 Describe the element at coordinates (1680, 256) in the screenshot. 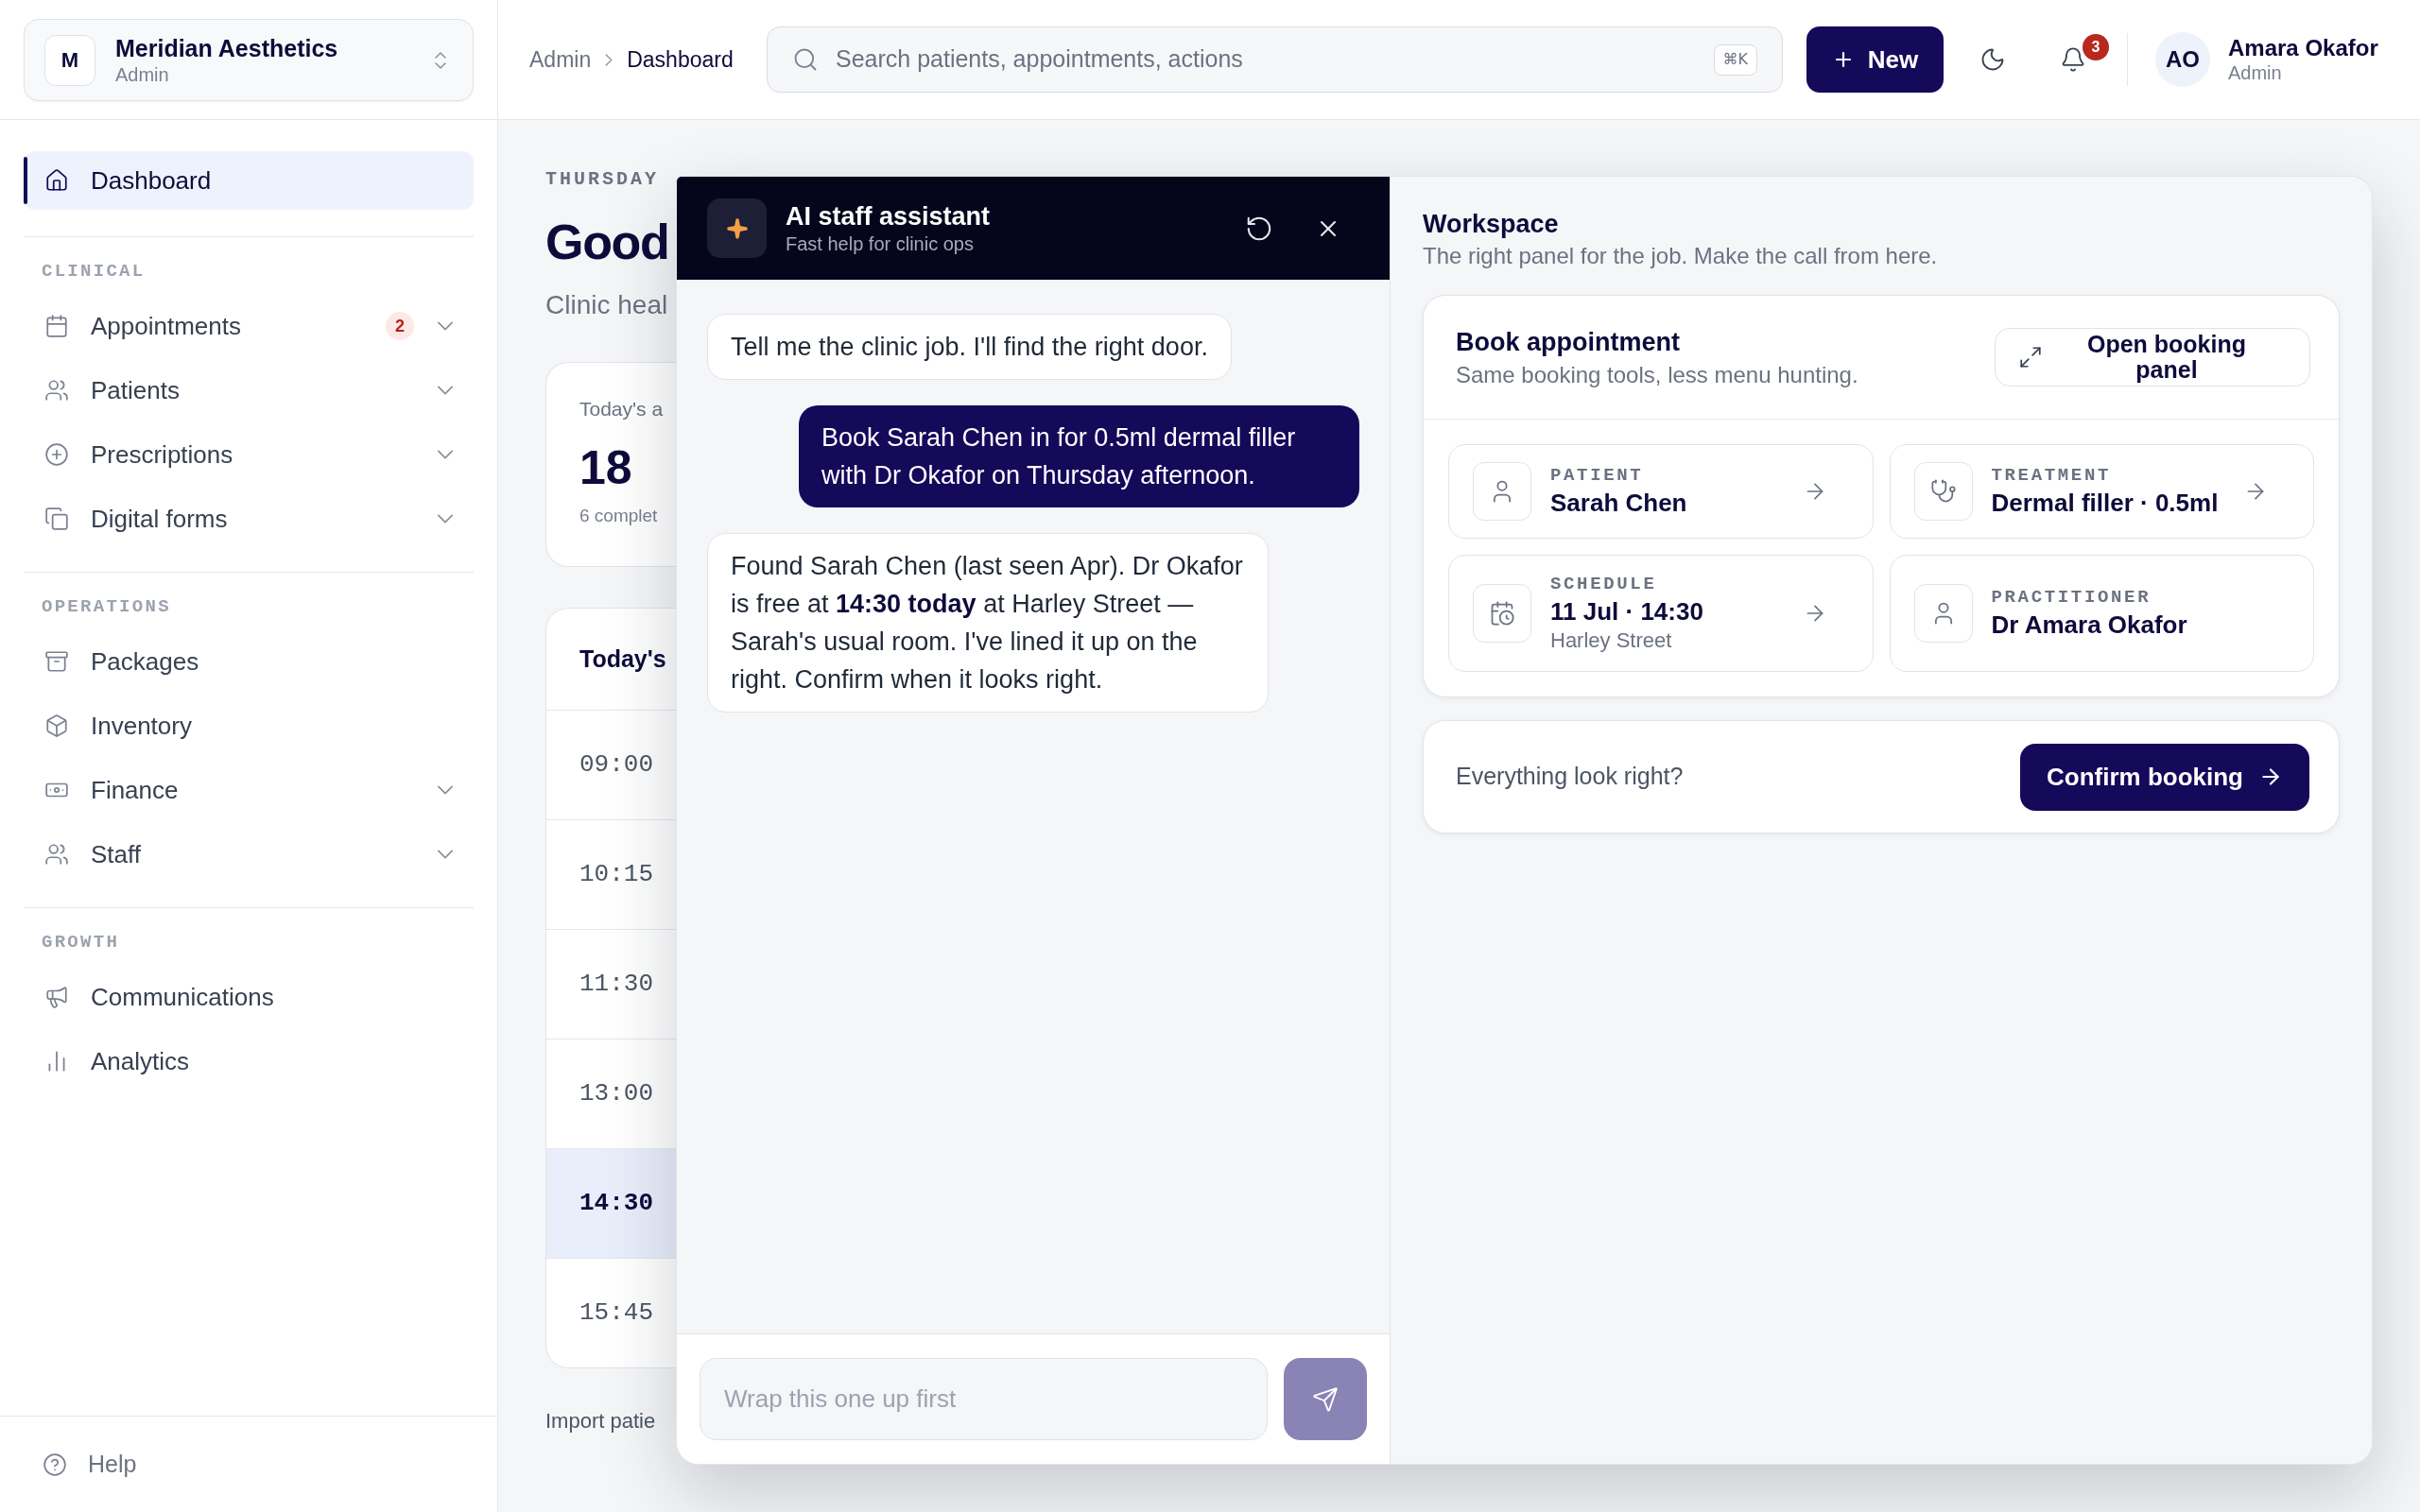

I see `workspace-subtitle: The right panel for the job. Make the call from here.` at that location.